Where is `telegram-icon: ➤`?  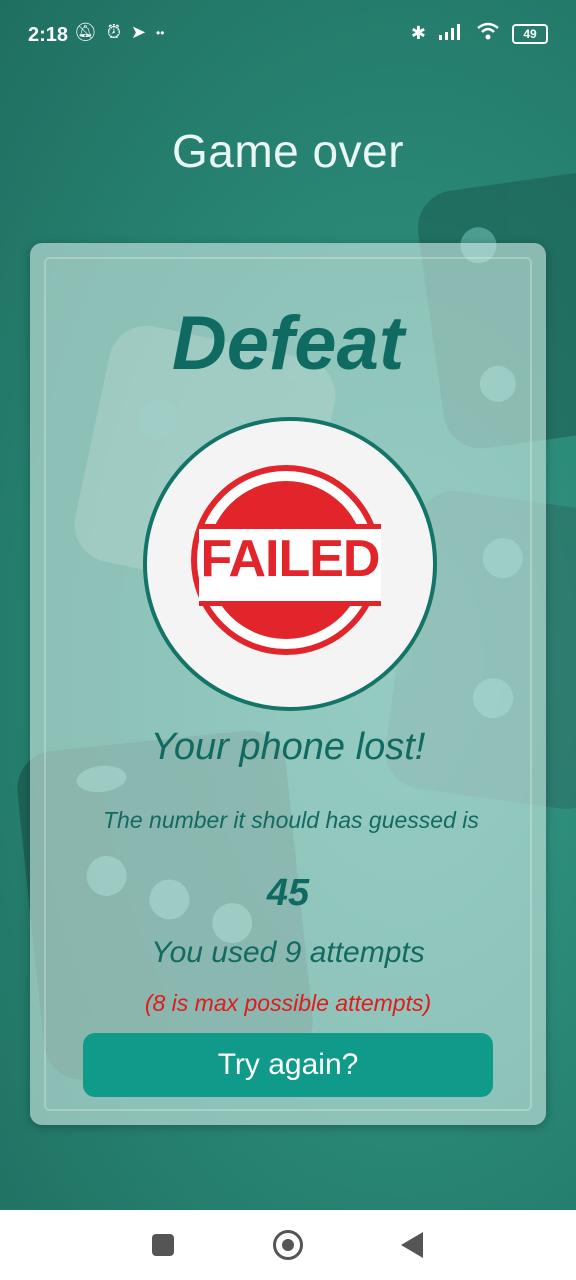
telegram-icon: ➤ is located at coordinates (138, 32).